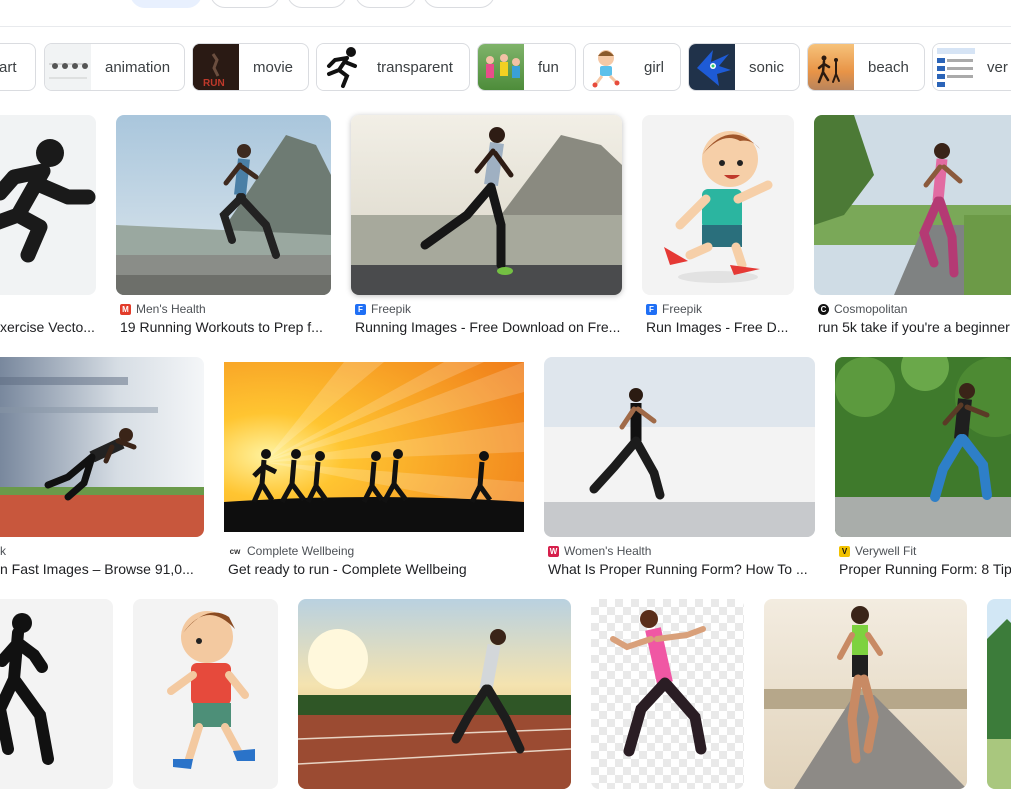 The image size is (1011, 789). I want to click on header-divider, so click(505, 26).